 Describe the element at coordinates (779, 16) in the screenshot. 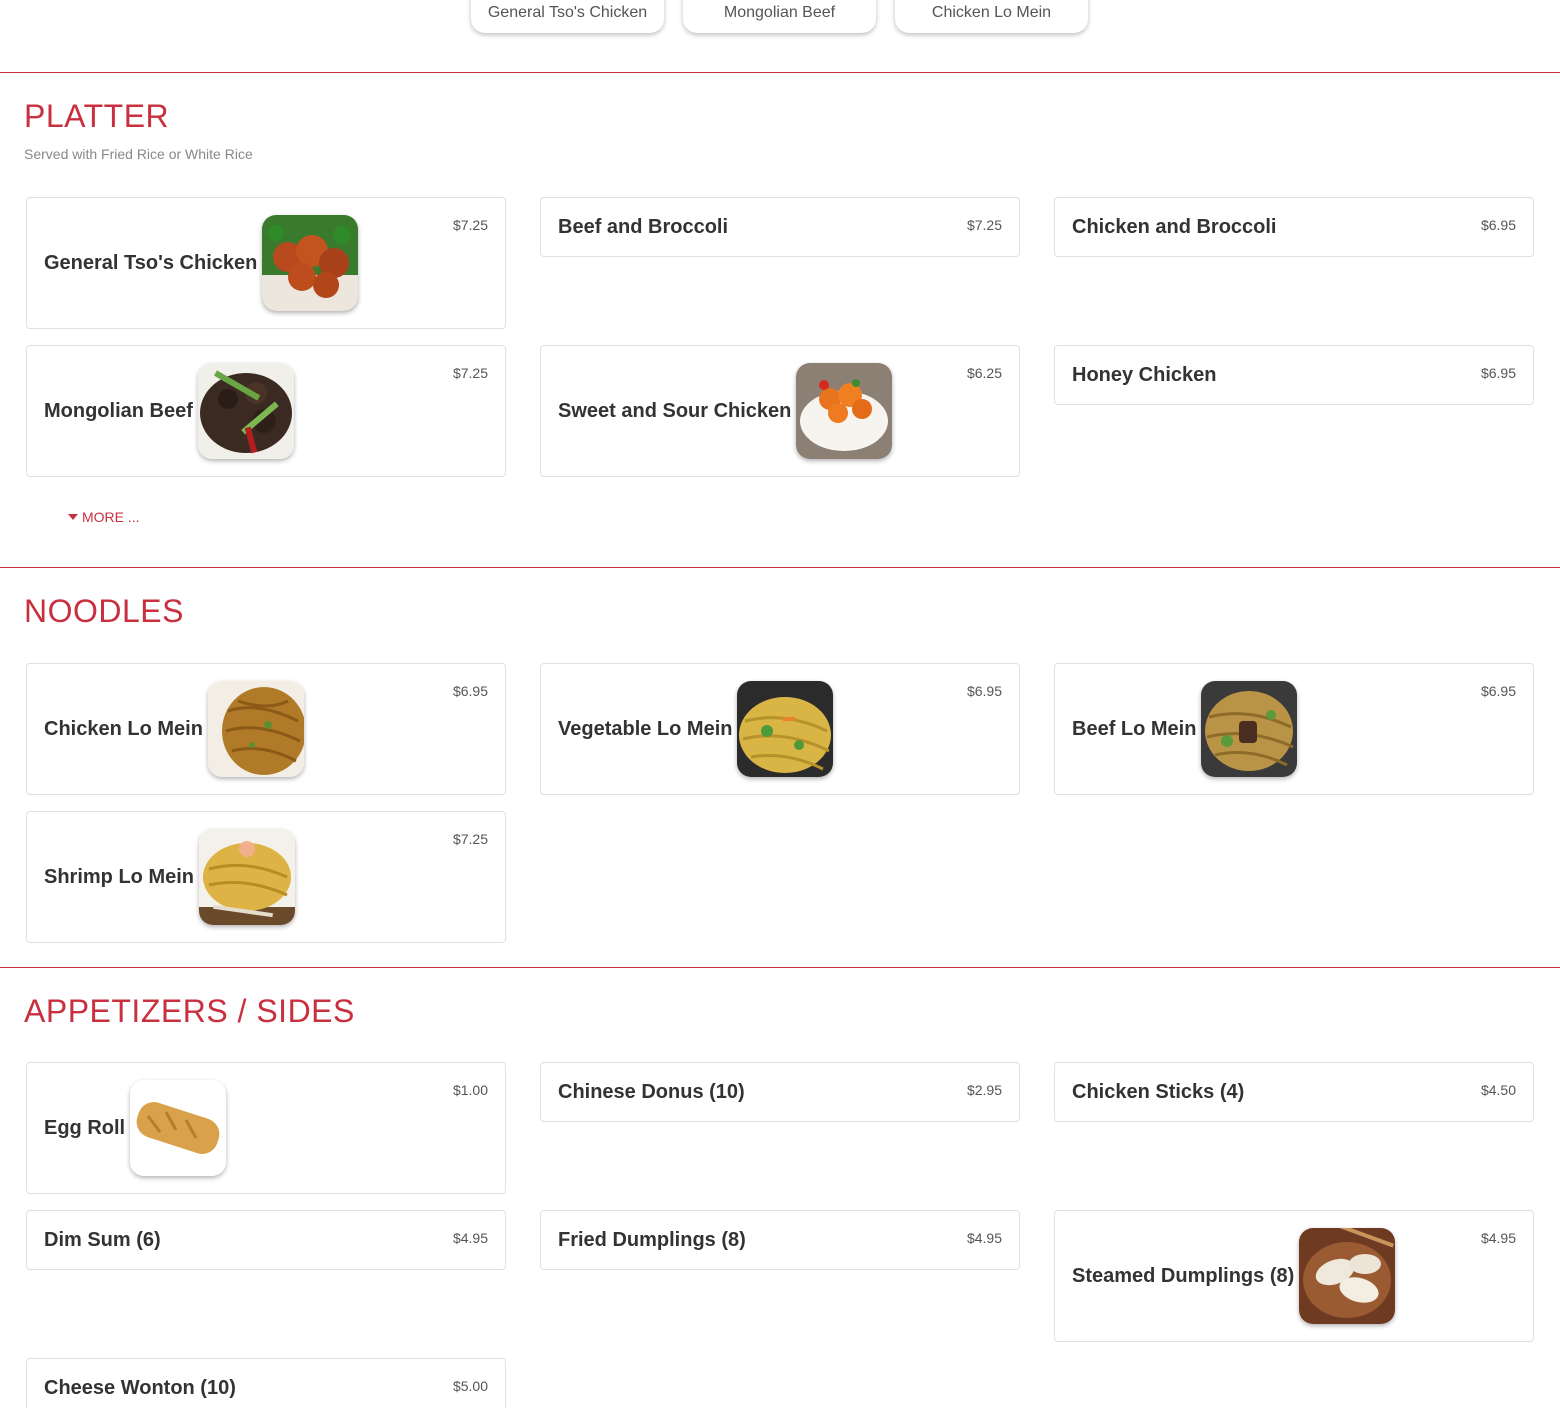

I see `top-tab-mongolian-beef: Mongolian Beef` at that location.